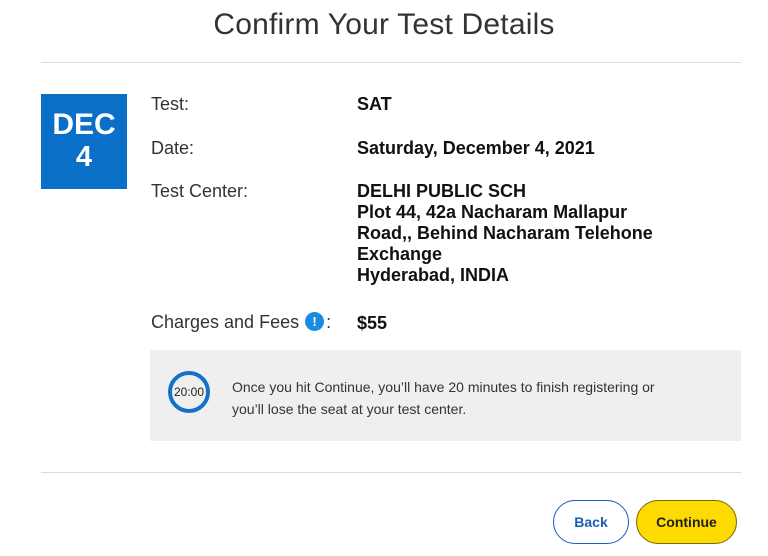 Image resolution: width=768 pixels, height=556 pixels. What do you see at coordinates (170, 104) in the screenshot?
I see `test-label: Test:` at bounding box center [170, 104].